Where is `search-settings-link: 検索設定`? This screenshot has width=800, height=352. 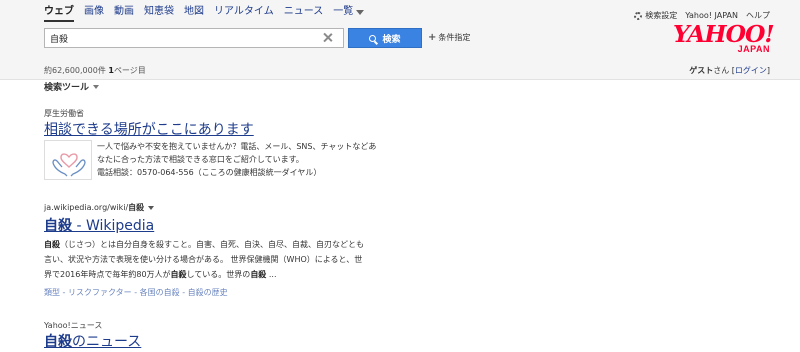 search-settings-link: 検索設定 is located at coordinates (655, 15).